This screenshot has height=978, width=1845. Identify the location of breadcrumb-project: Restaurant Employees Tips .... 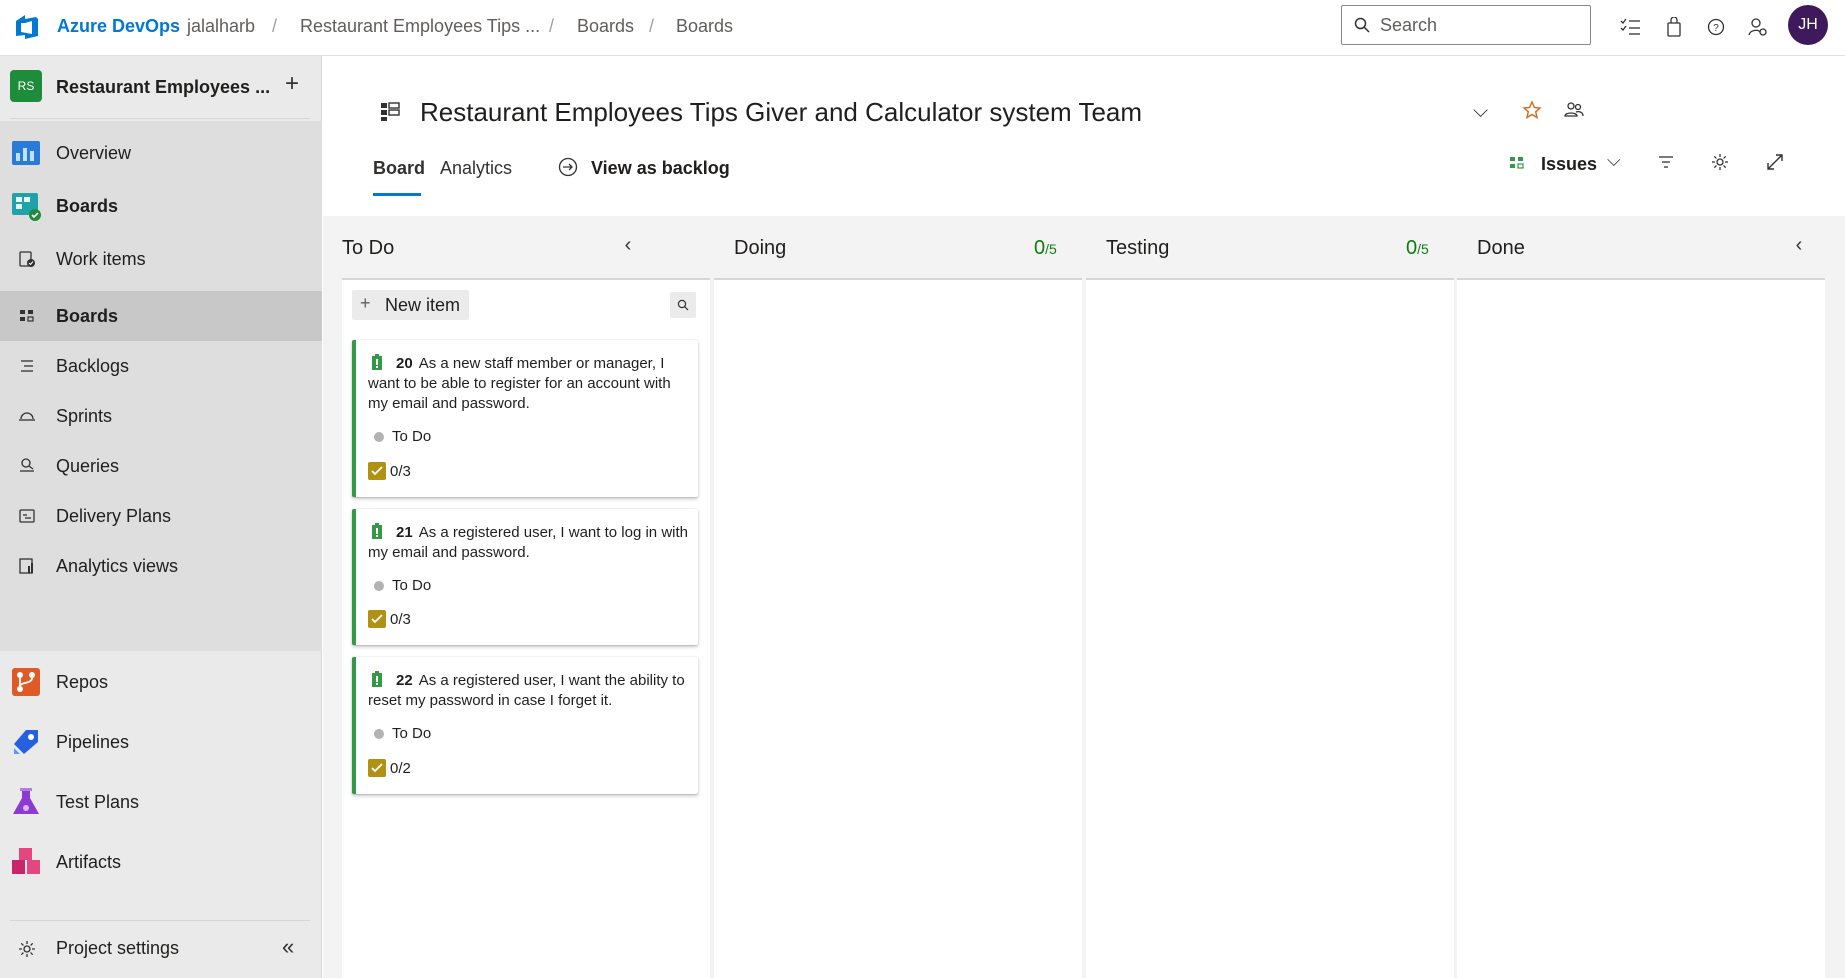
(420, 26).